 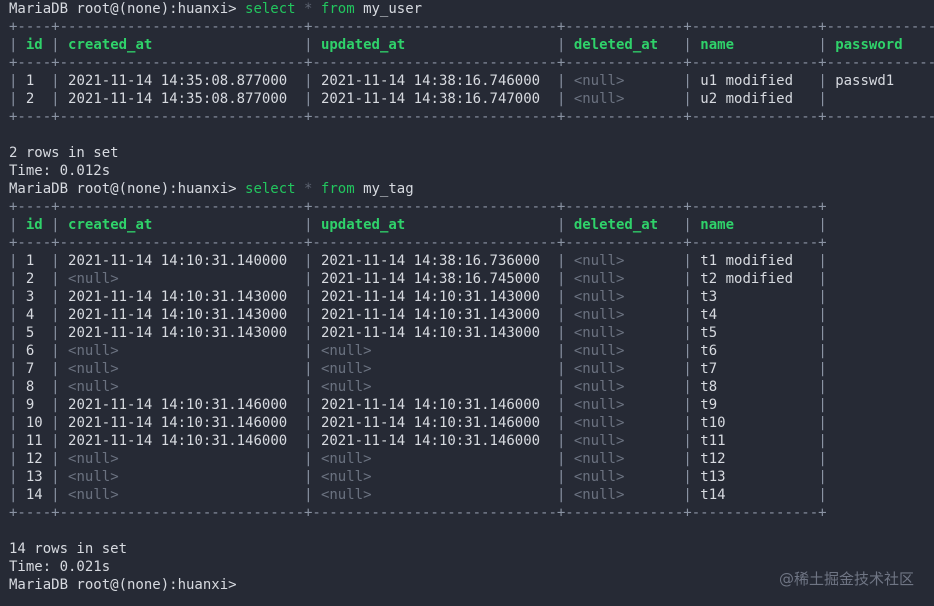 What do you see at coordinates (60, 171) in the screenshot?
I see `query-time-label: Time: 0.012s` at bounding box center [60, 171].